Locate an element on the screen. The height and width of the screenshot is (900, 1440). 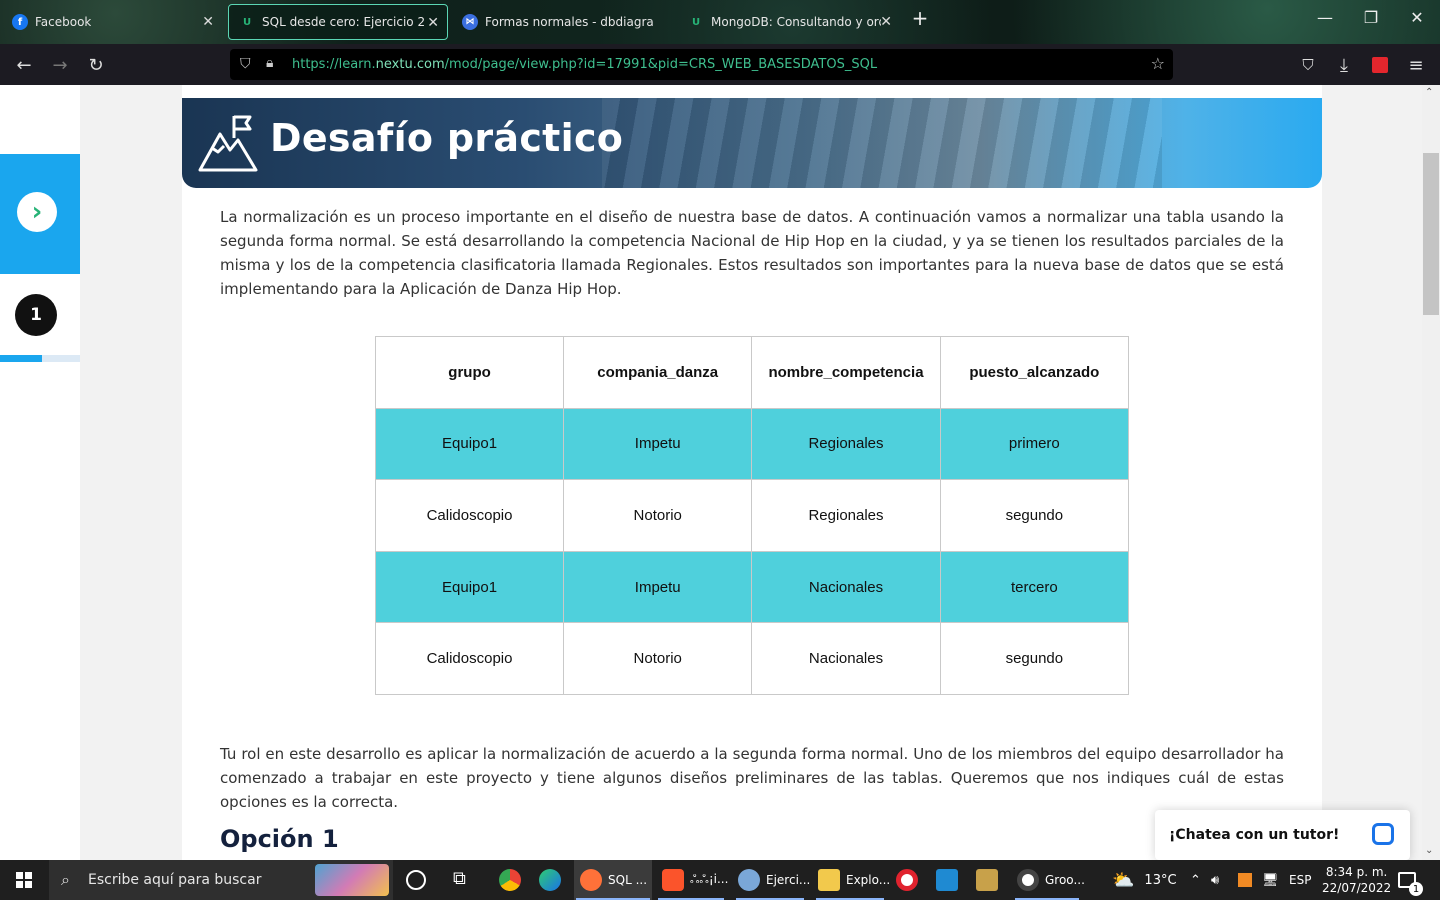
forward-arrow-icon: → is located at coordinates (60, 65).